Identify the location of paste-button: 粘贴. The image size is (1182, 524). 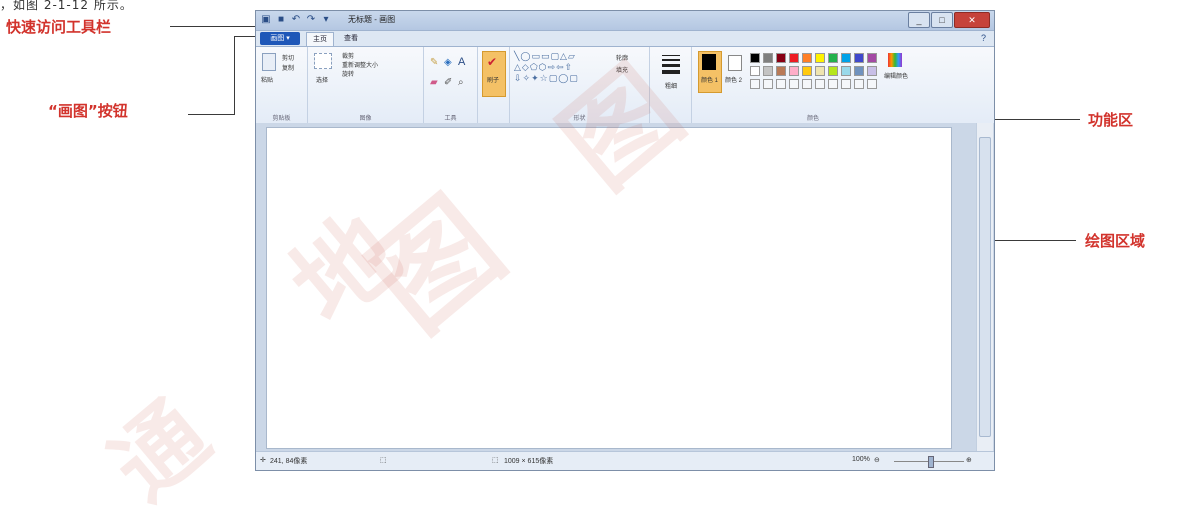
(267, 79).